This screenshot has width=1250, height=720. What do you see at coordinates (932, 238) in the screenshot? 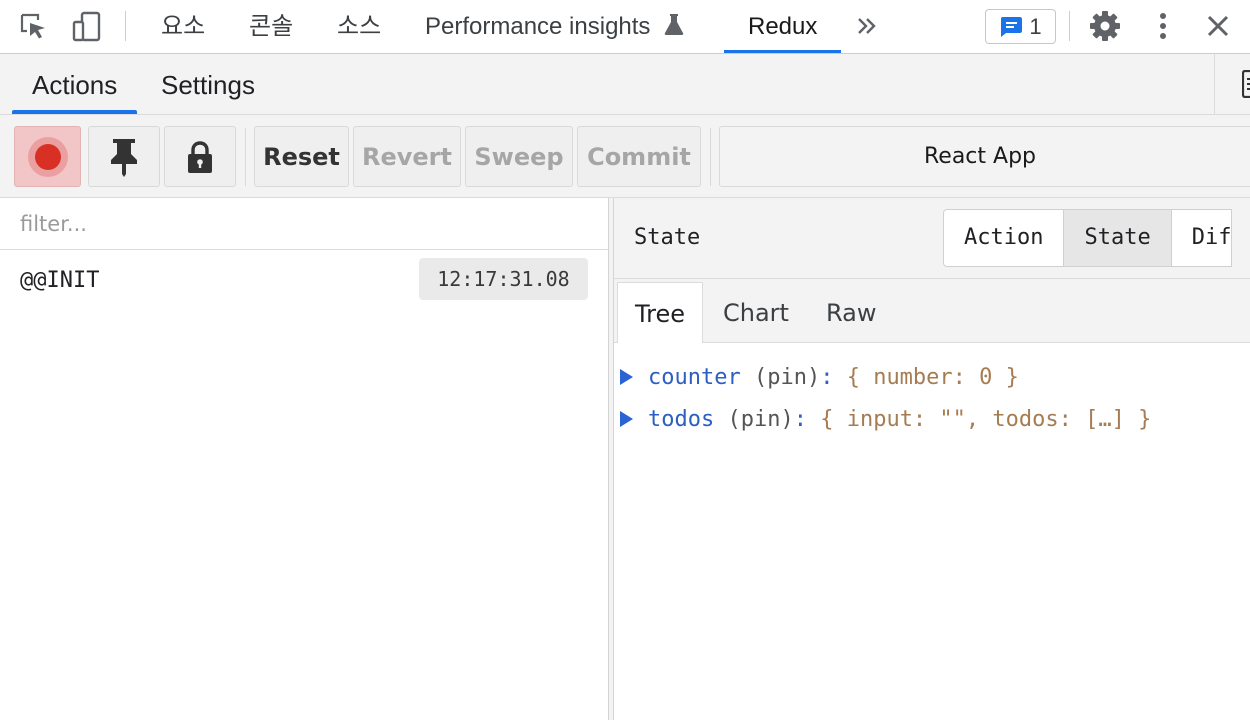
I see `inspector-header: State Action State Dif` at bounding box center [932, 238].